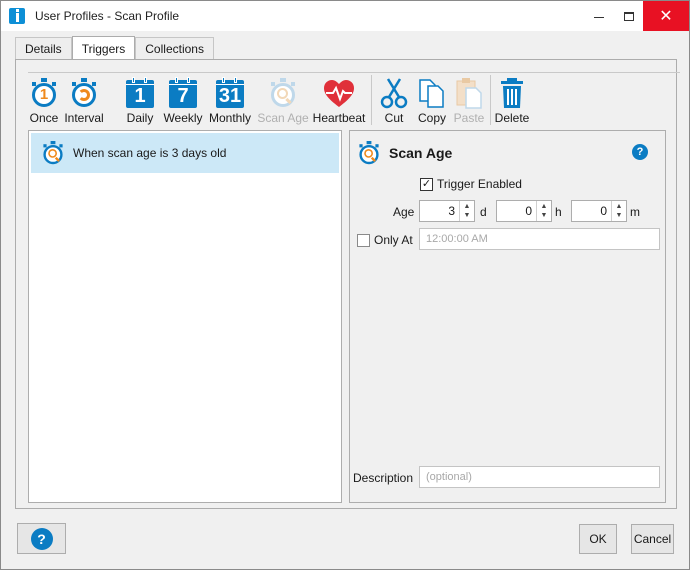 The height and width of the screenshot is (570, 690). I want to click on close-icon: ✕, so click(666, 15).